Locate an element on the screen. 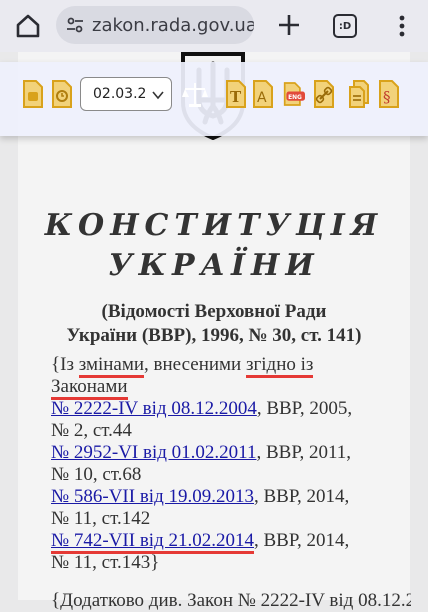 The width and height of the screenshot is (428, 612). text-a-icon: A is located at coordinates (263, 94).